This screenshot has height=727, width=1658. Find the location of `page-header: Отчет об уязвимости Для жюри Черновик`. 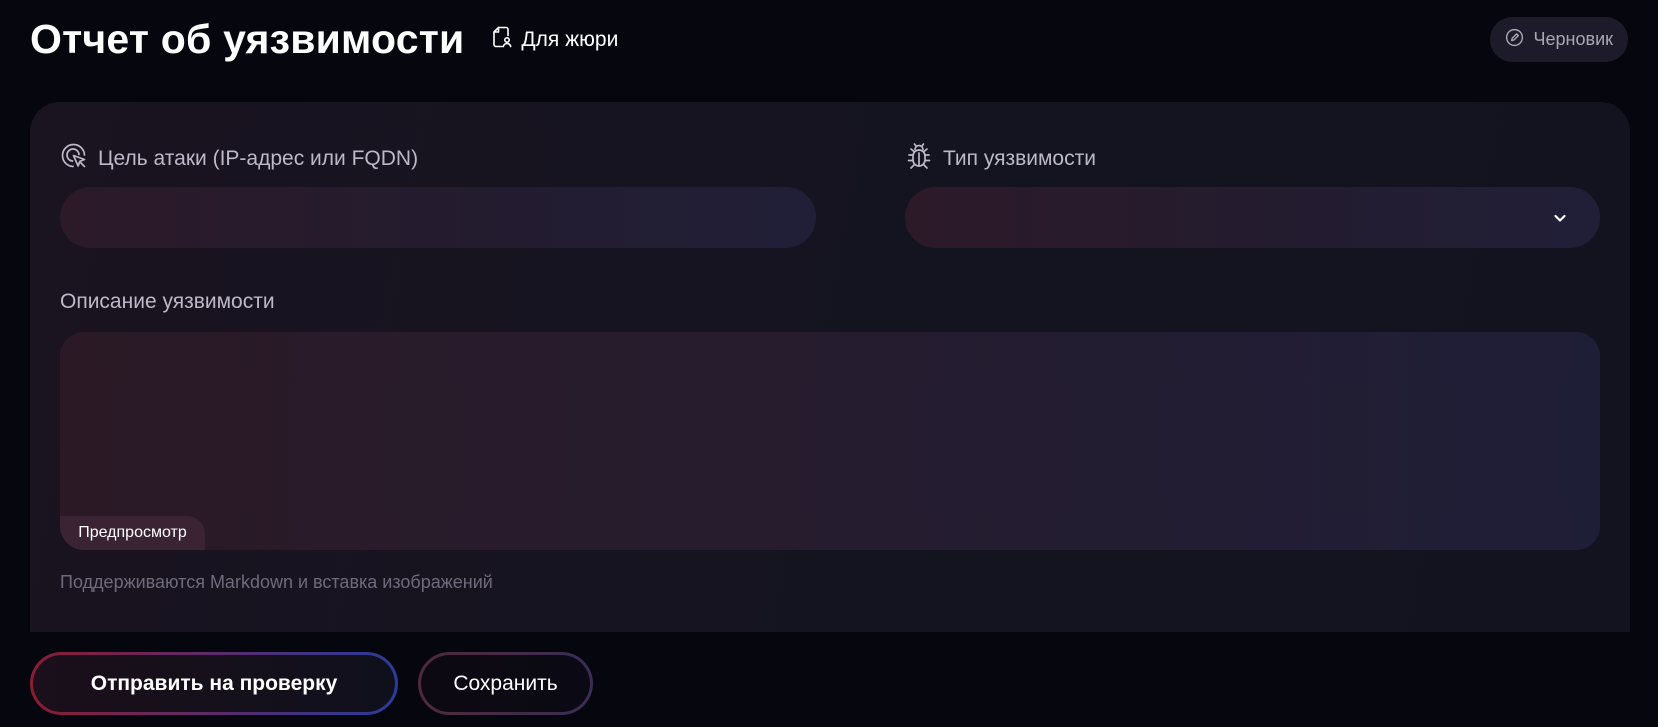

page-header: Отчет об уязвимости Для жюри Черновик is located at coordinates (829, 39).